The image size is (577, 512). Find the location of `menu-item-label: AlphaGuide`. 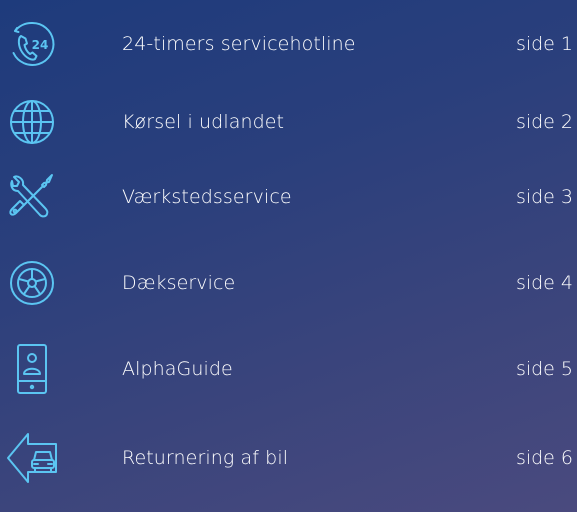

menu-item-label: AlphaGuide is located at coordinates (177, 369).